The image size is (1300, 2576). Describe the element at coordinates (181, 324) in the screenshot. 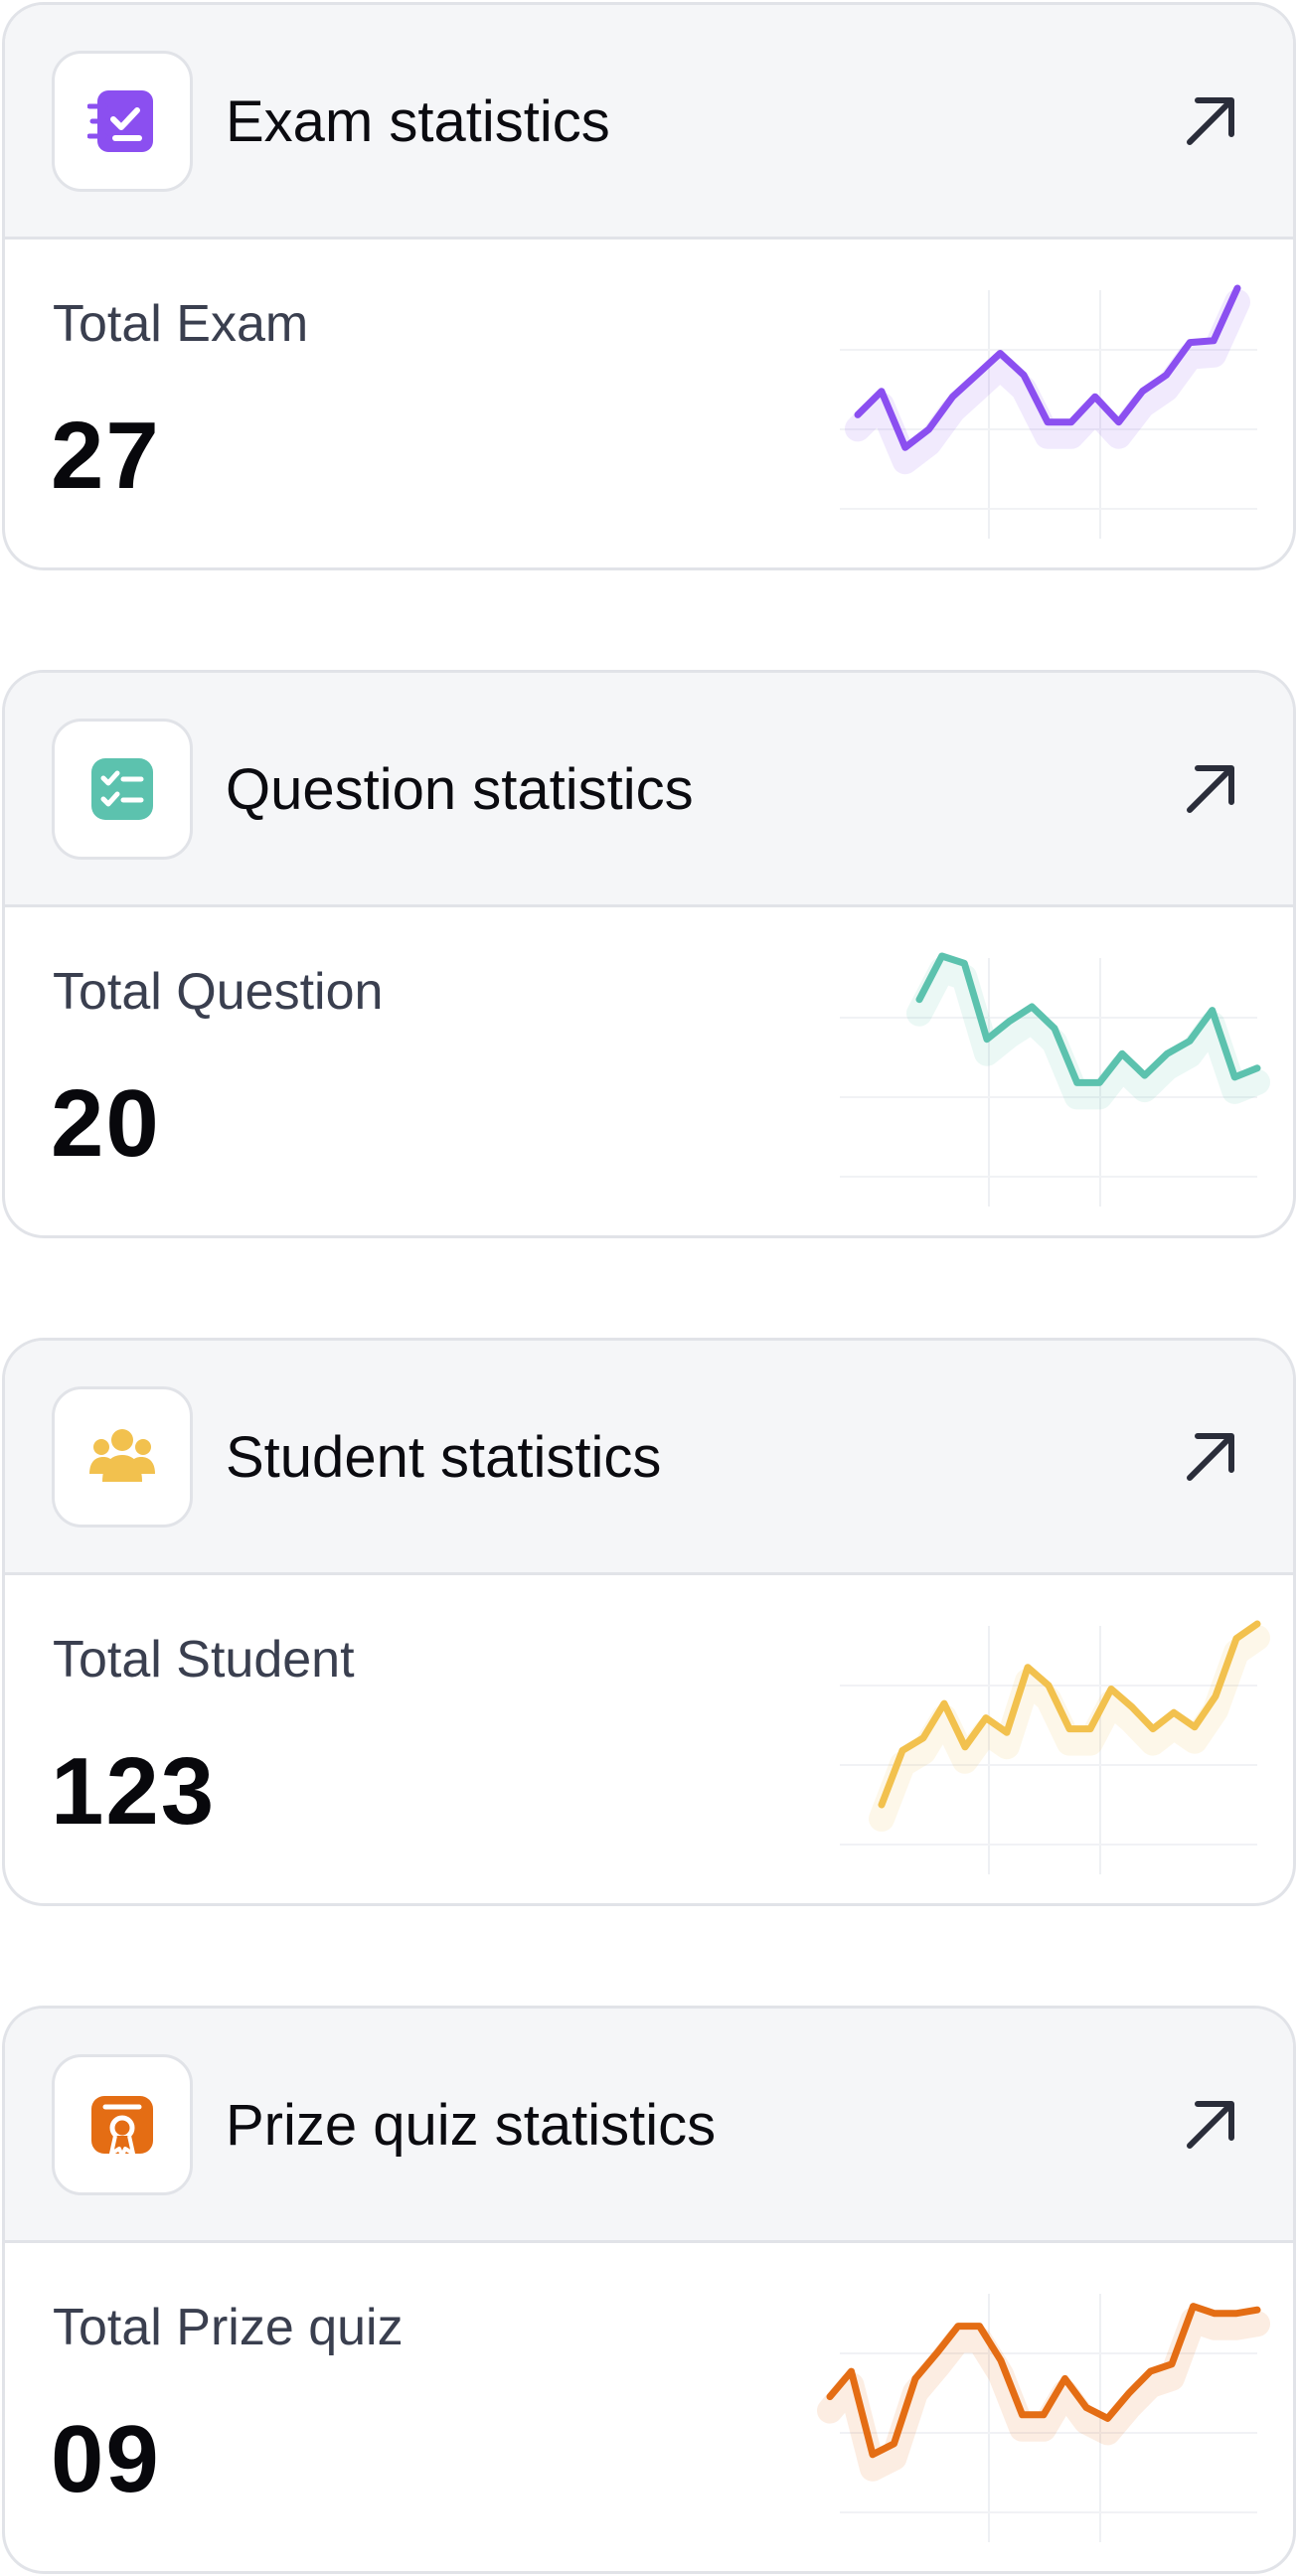

I see `metric-label: Total Exam` at that location.